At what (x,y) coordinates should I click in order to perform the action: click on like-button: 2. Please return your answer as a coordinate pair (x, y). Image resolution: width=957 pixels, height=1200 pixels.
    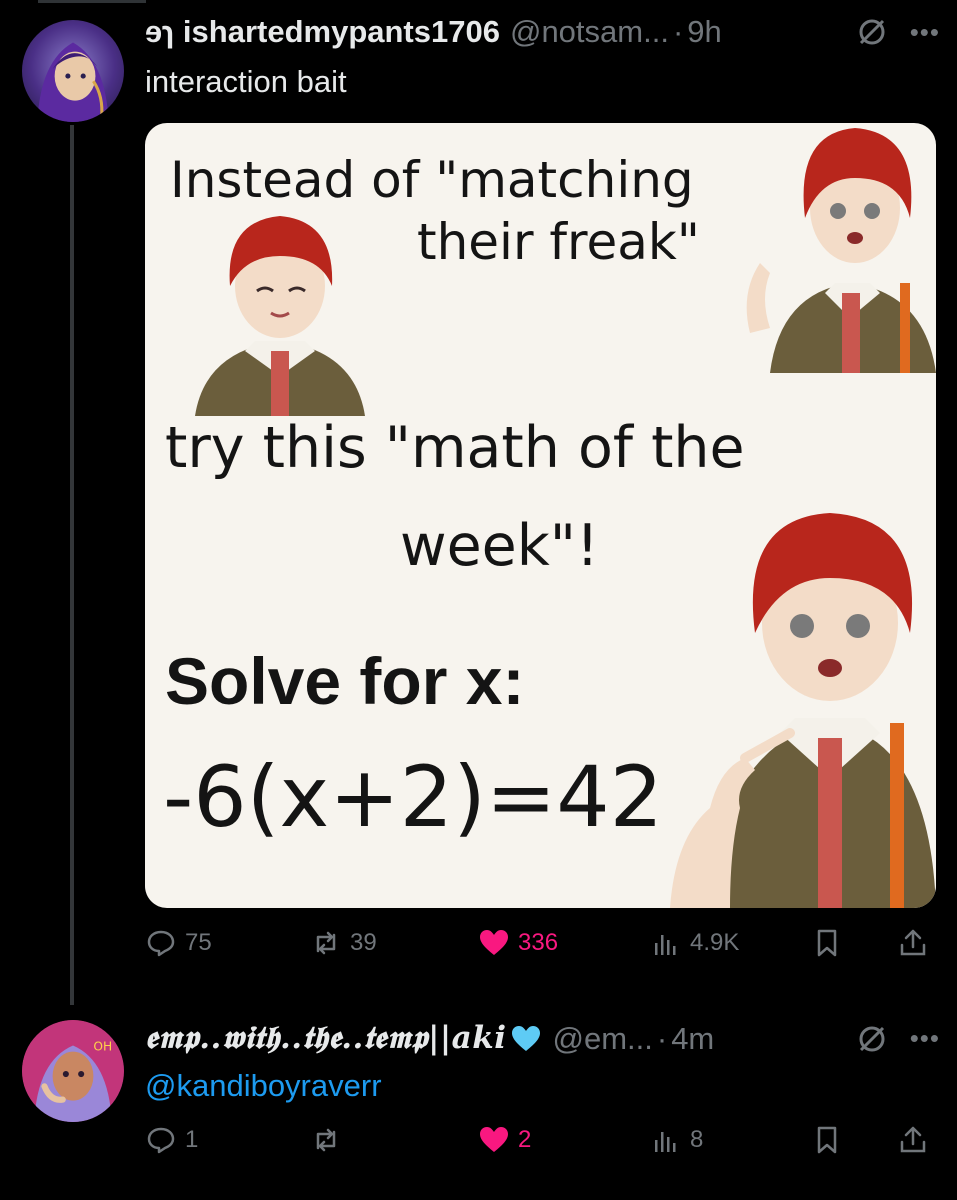
    Looking at the image, I should click on (504, 1140).